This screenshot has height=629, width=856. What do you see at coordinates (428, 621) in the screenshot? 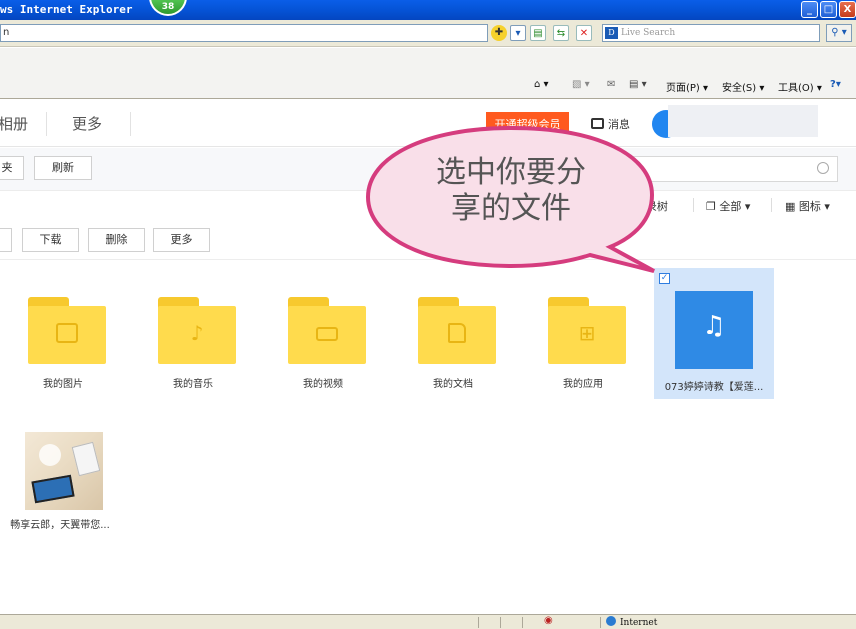
I see `status-bar: ◉ Internet` at bounding box center [428, 621].